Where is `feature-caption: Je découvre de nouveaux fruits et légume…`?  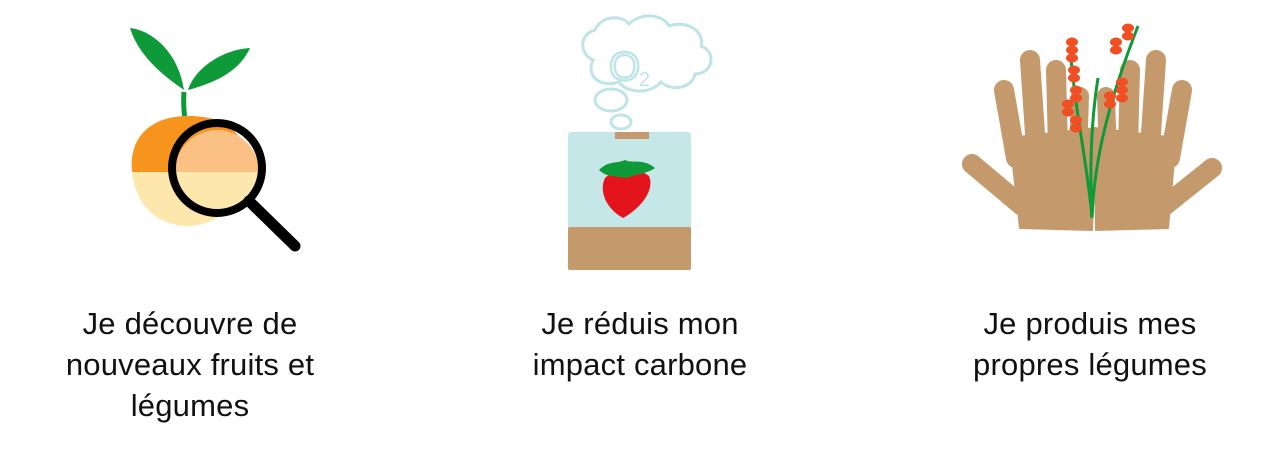 feature-caption: Je découvre de nouveaux fruits et légume… is located at coordinates (190, 364).